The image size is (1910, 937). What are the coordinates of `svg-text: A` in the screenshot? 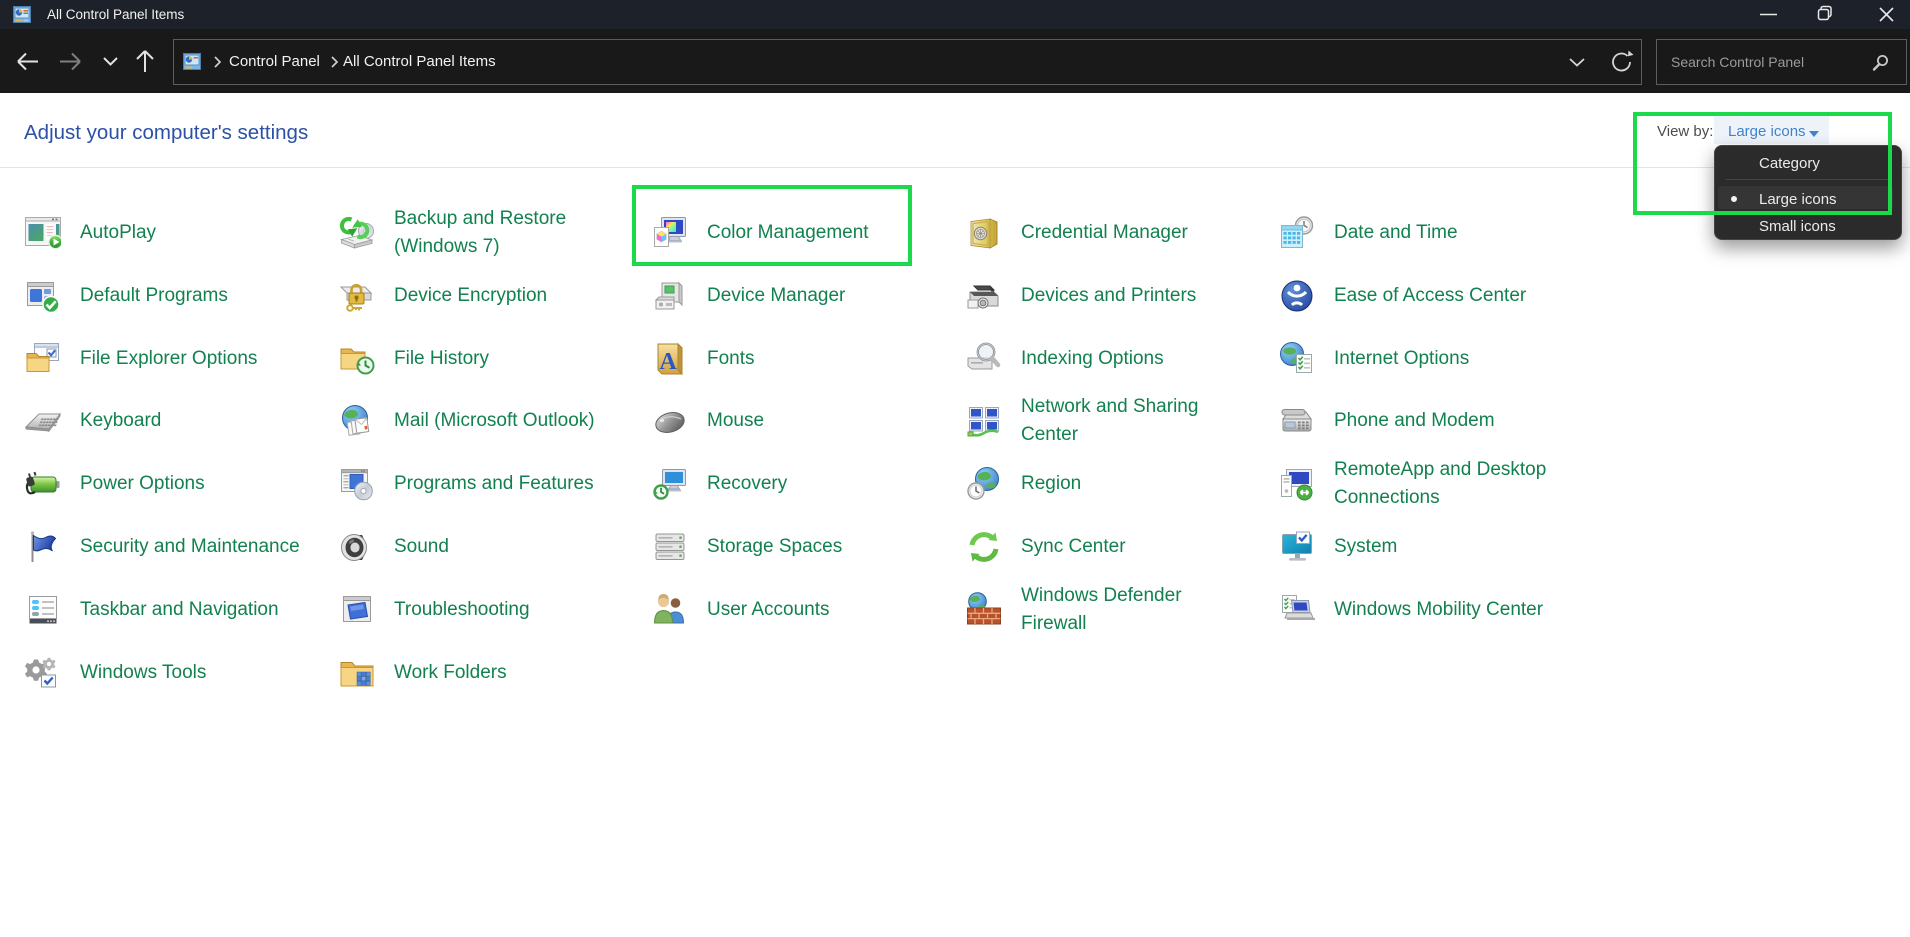 It's located at (668, 362).